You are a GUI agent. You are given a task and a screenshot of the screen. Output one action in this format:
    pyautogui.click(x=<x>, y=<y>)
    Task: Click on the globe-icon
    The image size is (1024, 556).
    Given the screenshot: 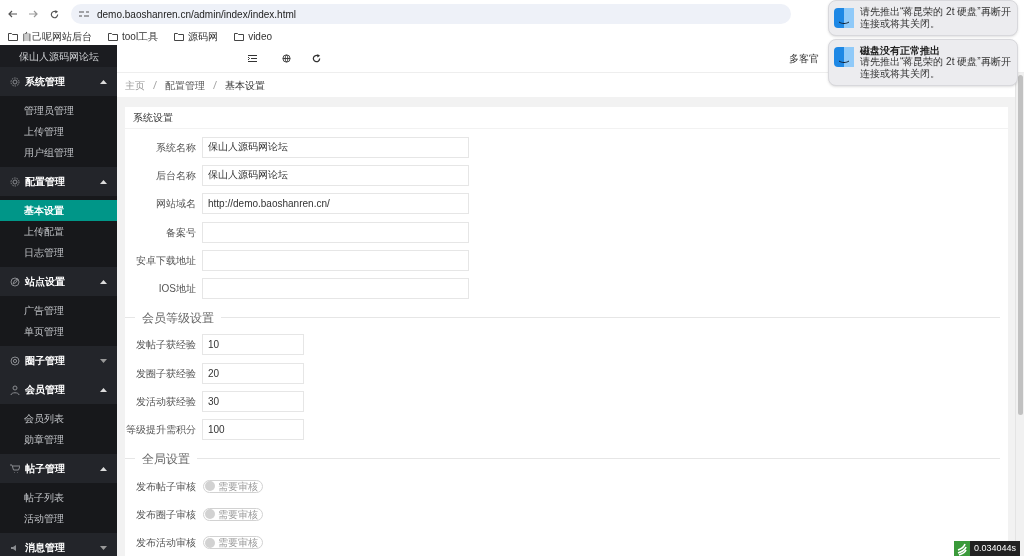 What is the action you would take?
    pyautogui.click(x=286, y=58)
    